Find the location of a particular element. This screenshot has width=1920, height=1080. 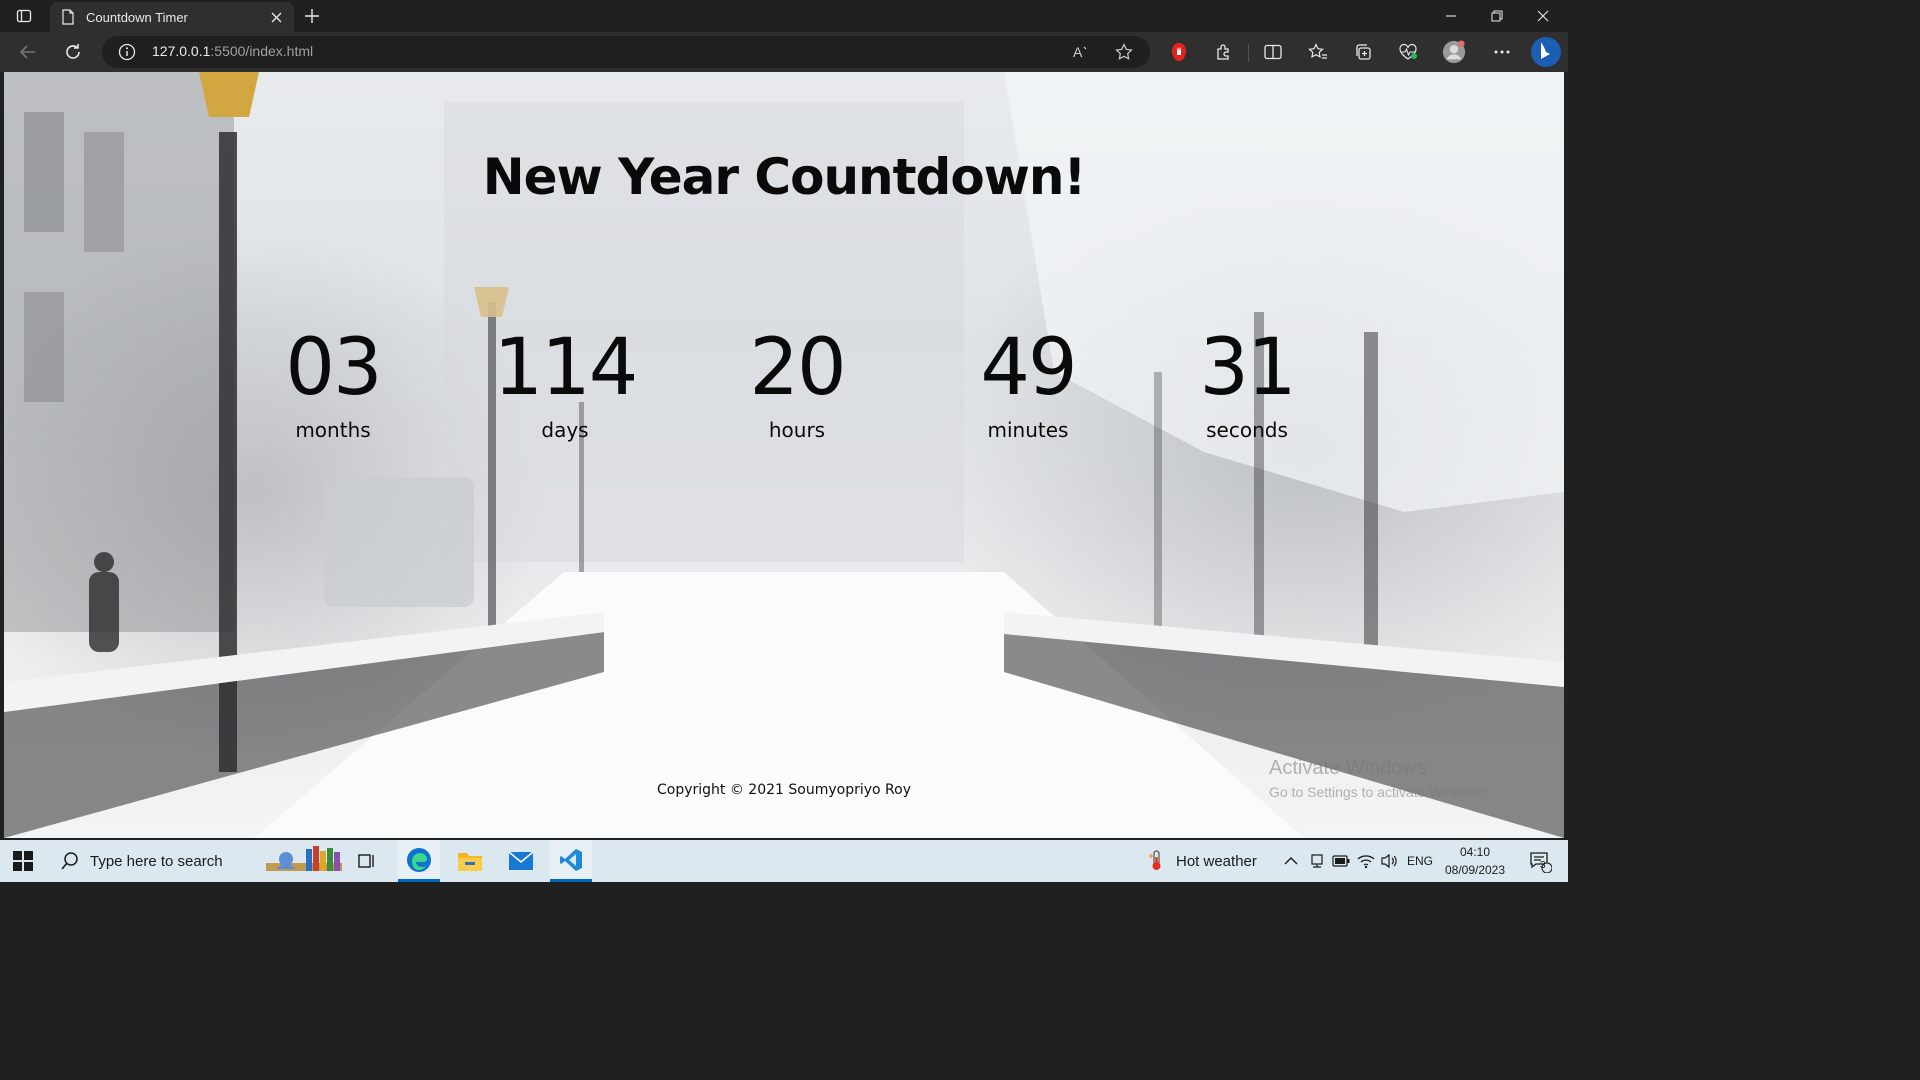

minimize-icon is located at coordinates (1451, 16).